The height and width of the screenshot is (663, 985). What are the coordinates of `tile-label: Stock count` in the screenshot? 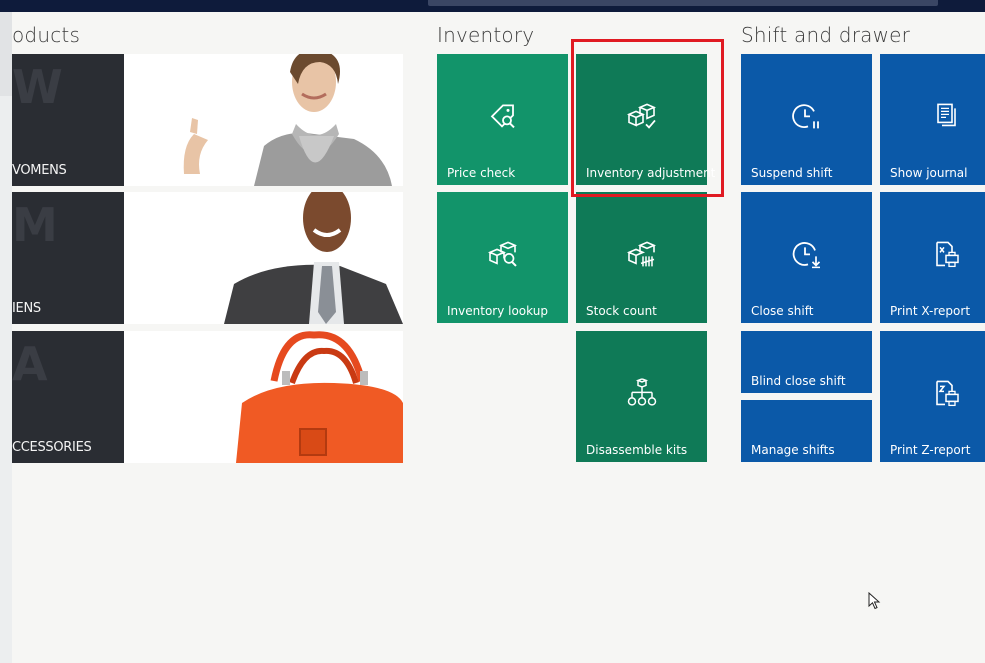 It's located at (621, 311).